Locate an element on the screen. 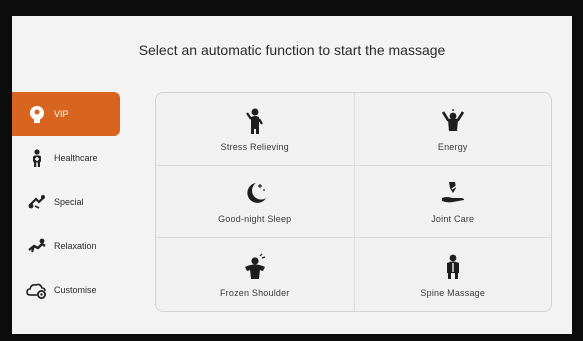 The width and height of the screenshot is (583, 341). function-label: Stress Relieving is located at coordinates (254, 146).